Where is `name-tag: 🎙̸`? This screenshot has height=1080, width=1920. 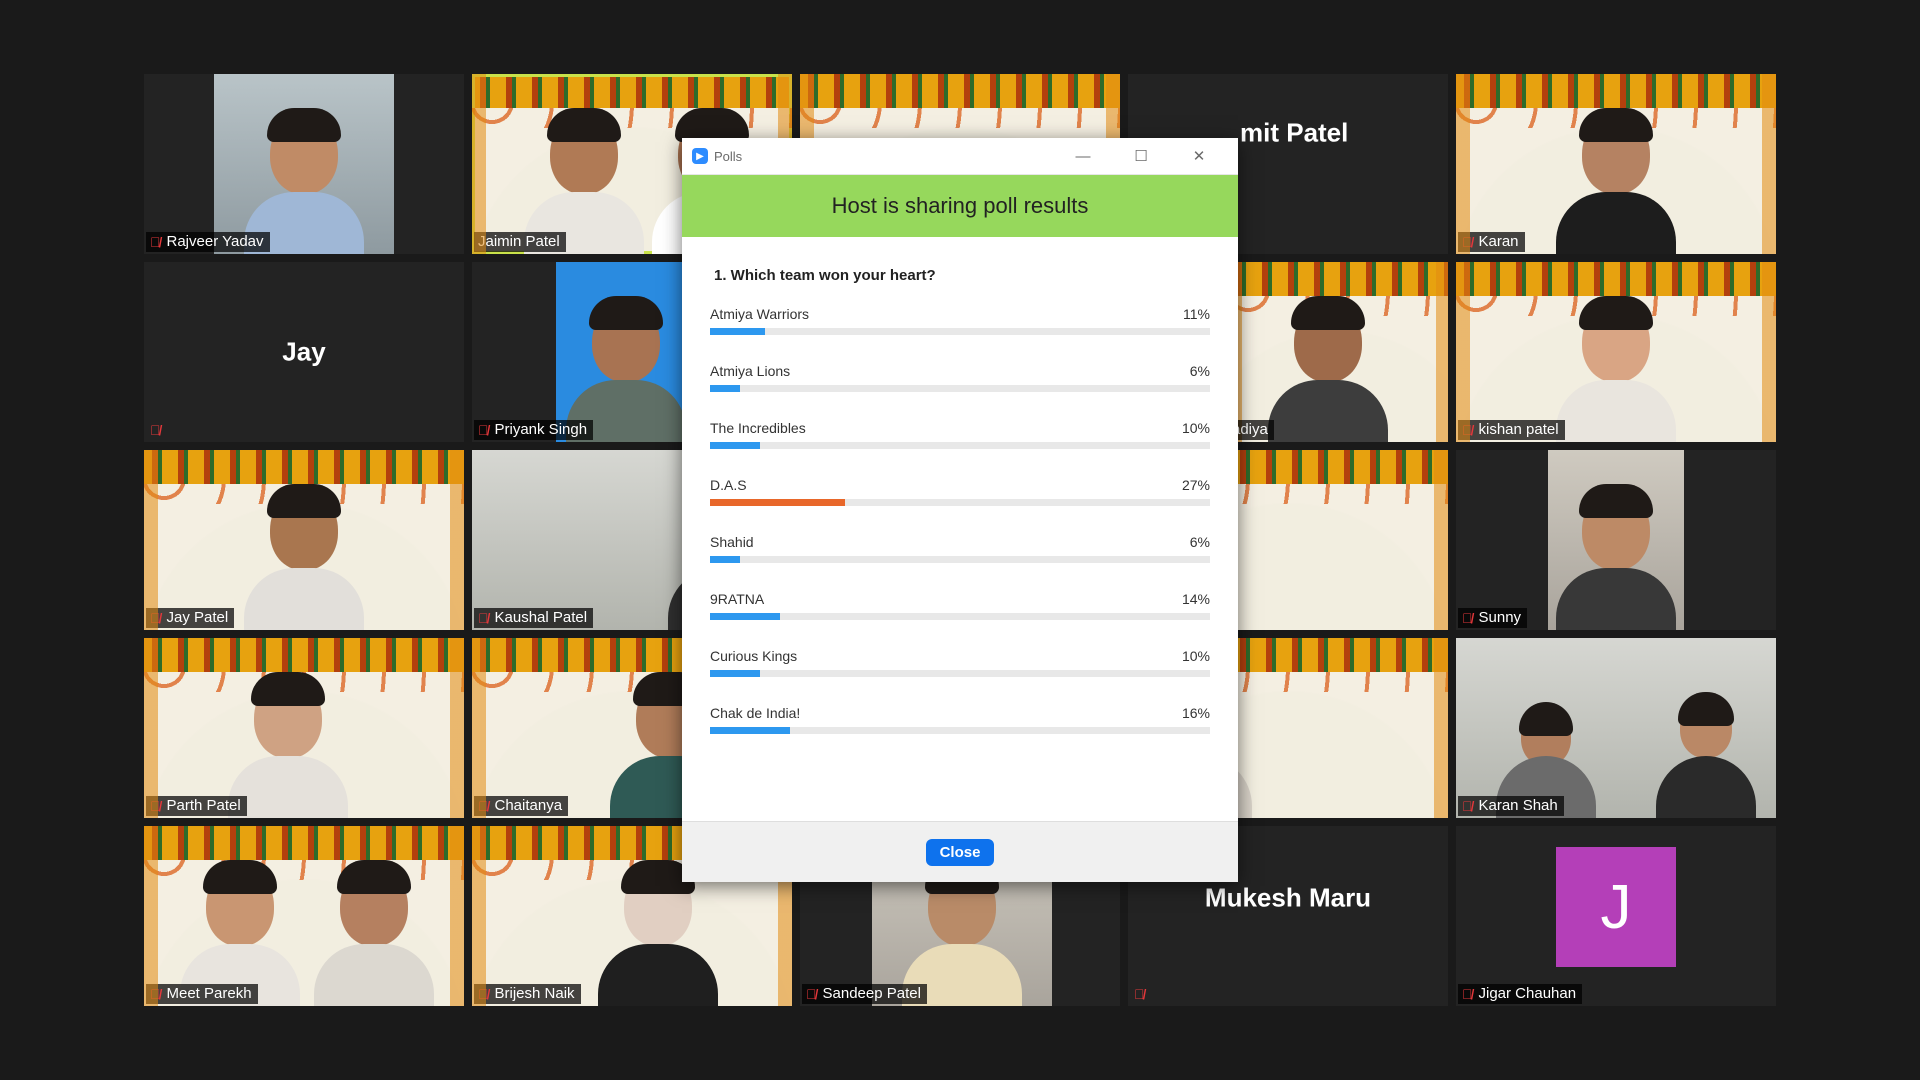
name-tag: 🎙̸ is located at coordinates (1140, 994).